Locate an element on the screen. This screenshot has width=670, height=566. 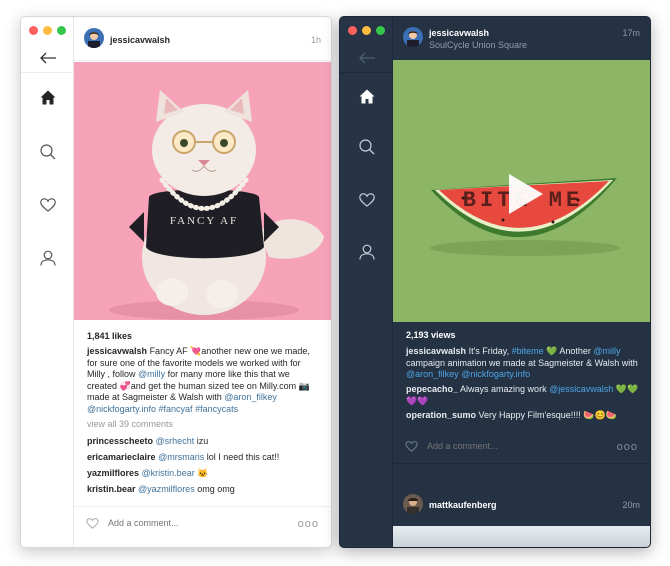
views-count: 2,193 views is located at coordinates (431, 335).